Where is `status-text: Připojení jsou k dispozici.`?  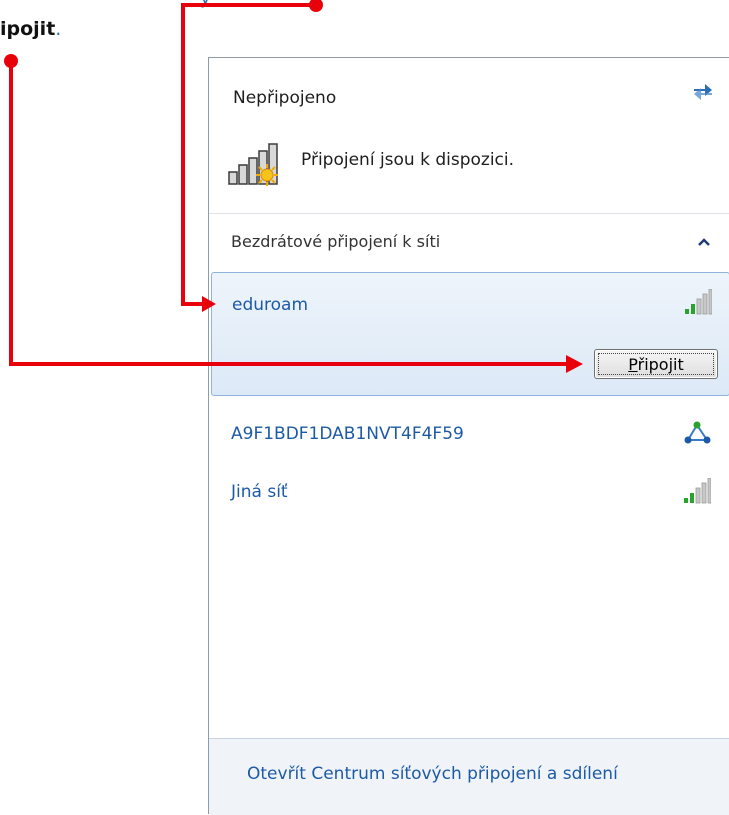 status-text: Připojení jsou k dispozici. is located at coordinates (408, 160).